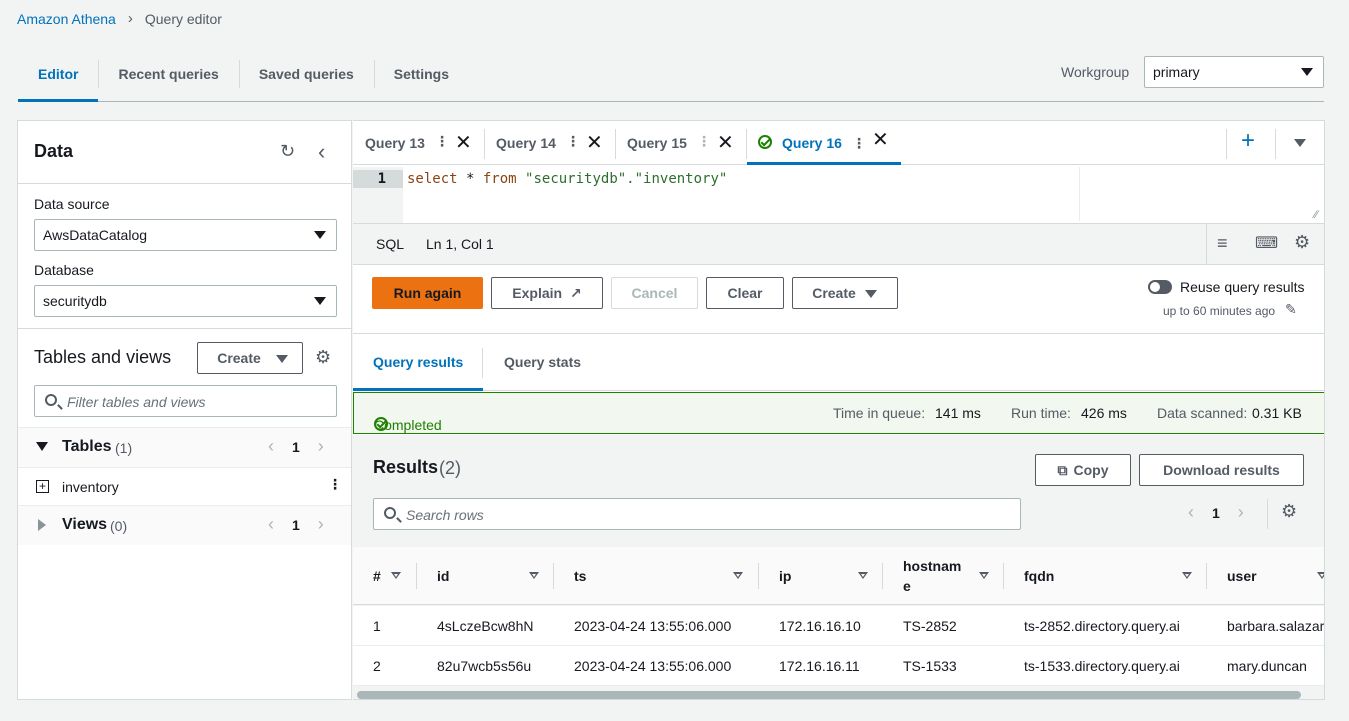  Describe the element at coordinates (460, 244) in the screenshot. I see `cursor-position: Ln 1, Col 1` at that location.